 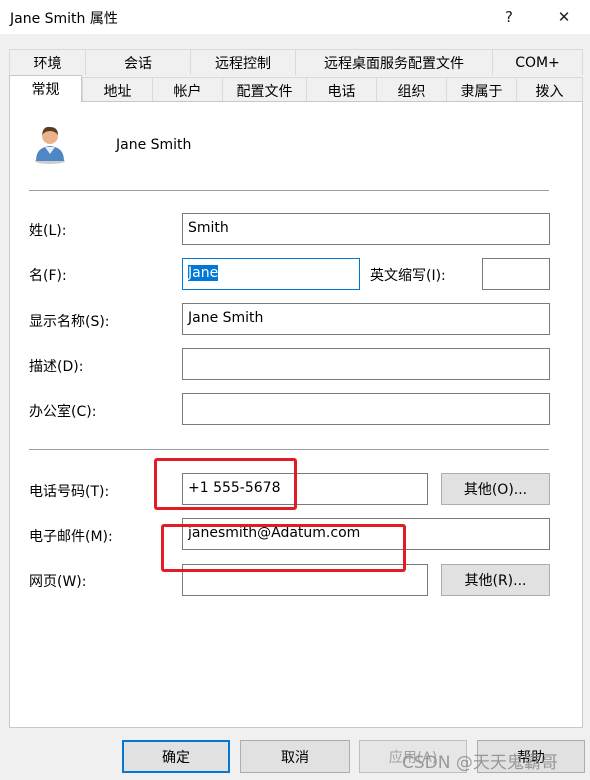 I want to click on close-icon: ✕, so click(x=564, y=17).